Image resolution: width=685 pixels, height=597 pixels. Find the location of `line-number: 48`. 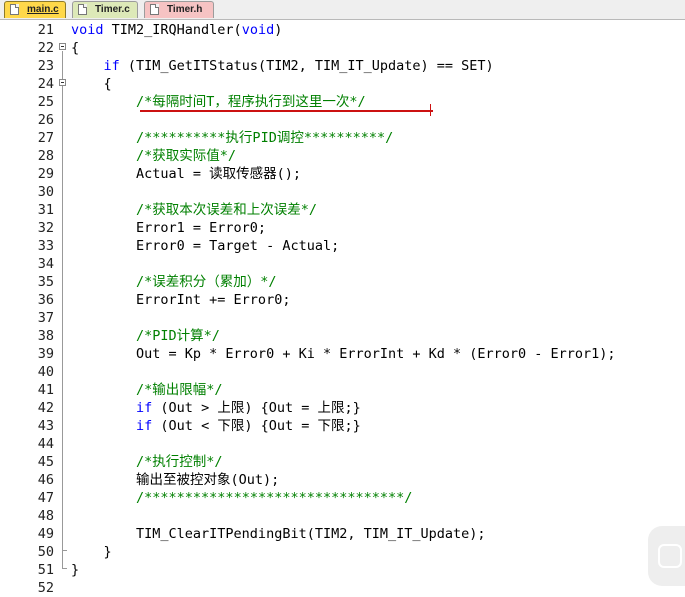

line-number: 48 is located at coordinates (45, 516).